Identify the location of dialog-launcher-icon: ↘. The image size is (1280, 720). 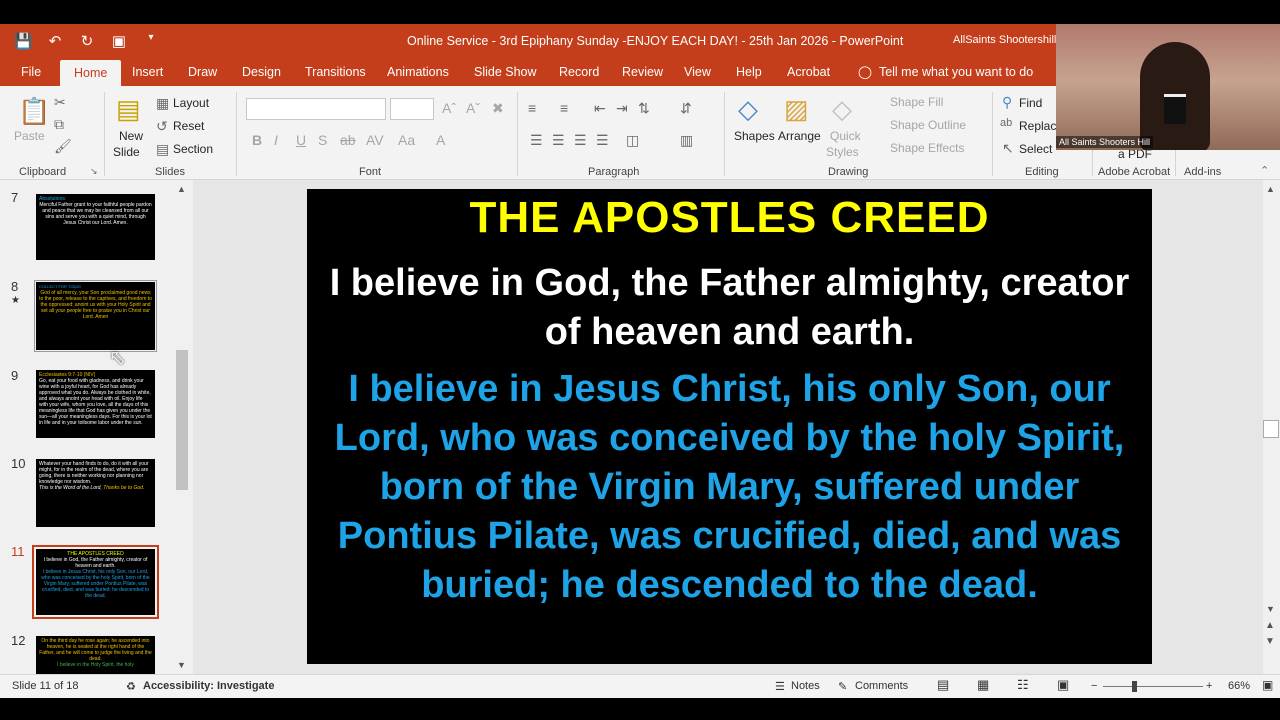
(94, 171).